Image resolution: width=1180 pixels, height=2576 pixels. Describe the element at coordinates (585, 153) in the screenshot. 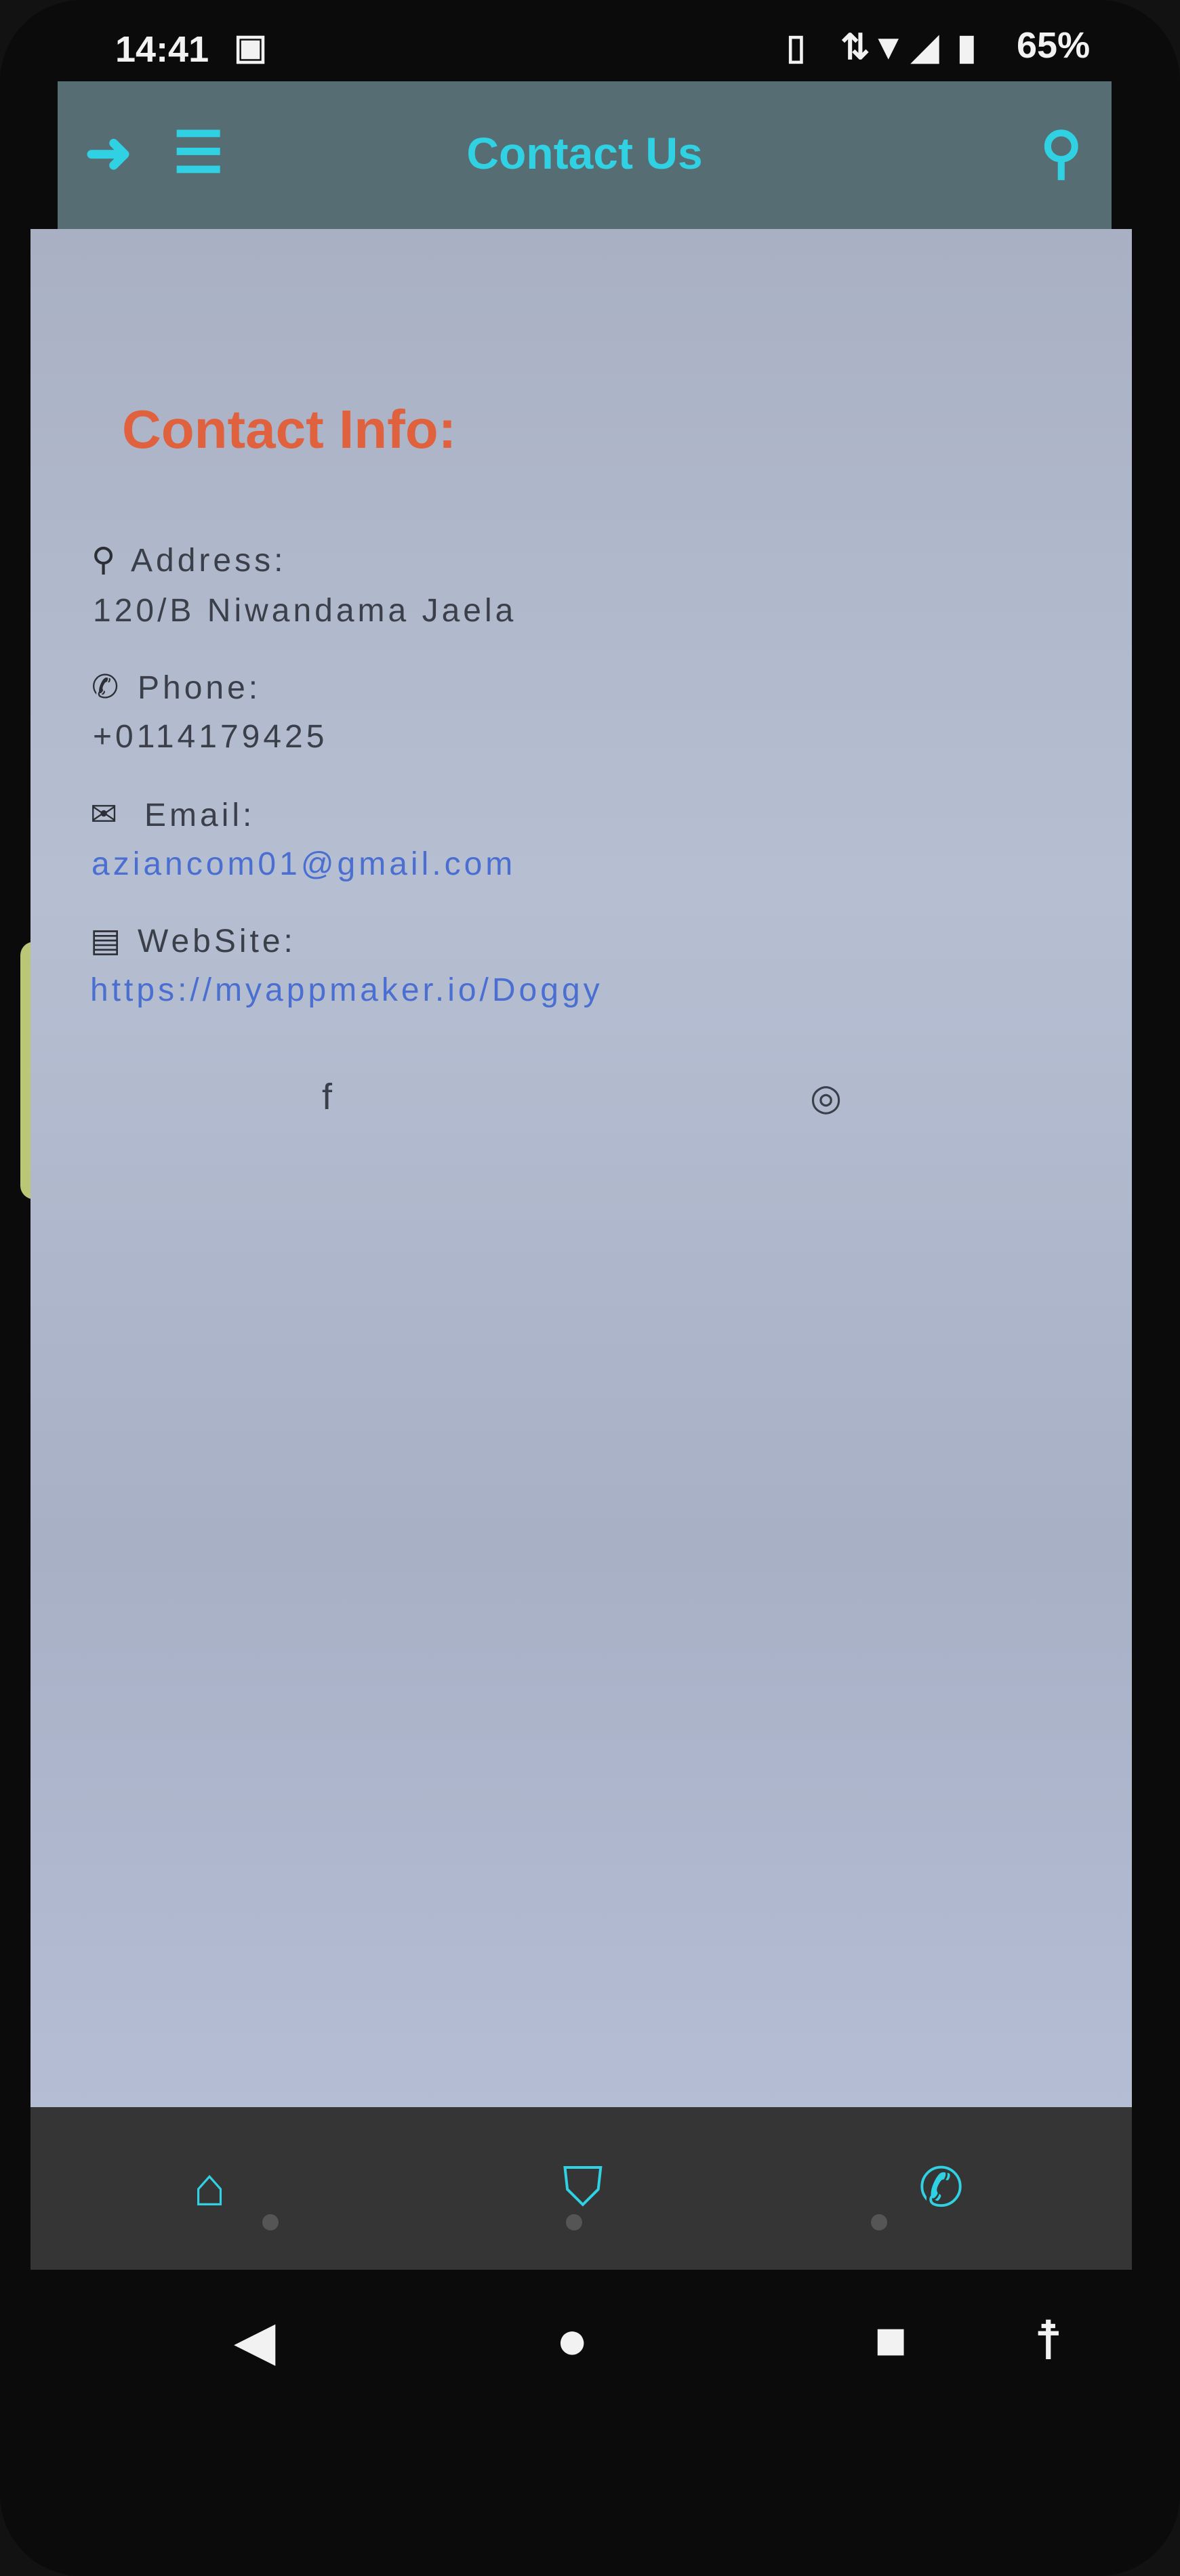

I see `page-title: Contact Us` at that location.